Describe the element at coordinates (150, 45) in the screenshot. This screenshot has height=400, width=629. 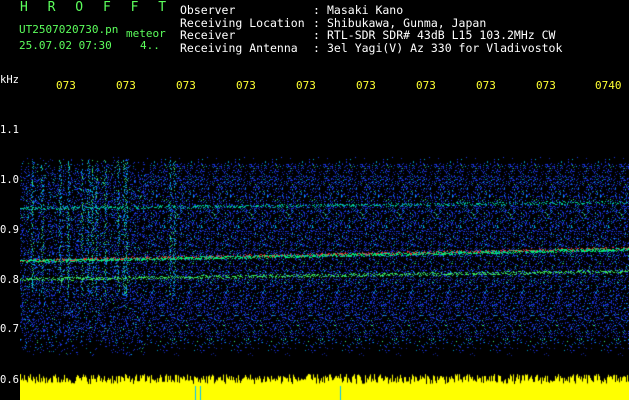
I see `echo-count: 4..` at that location.